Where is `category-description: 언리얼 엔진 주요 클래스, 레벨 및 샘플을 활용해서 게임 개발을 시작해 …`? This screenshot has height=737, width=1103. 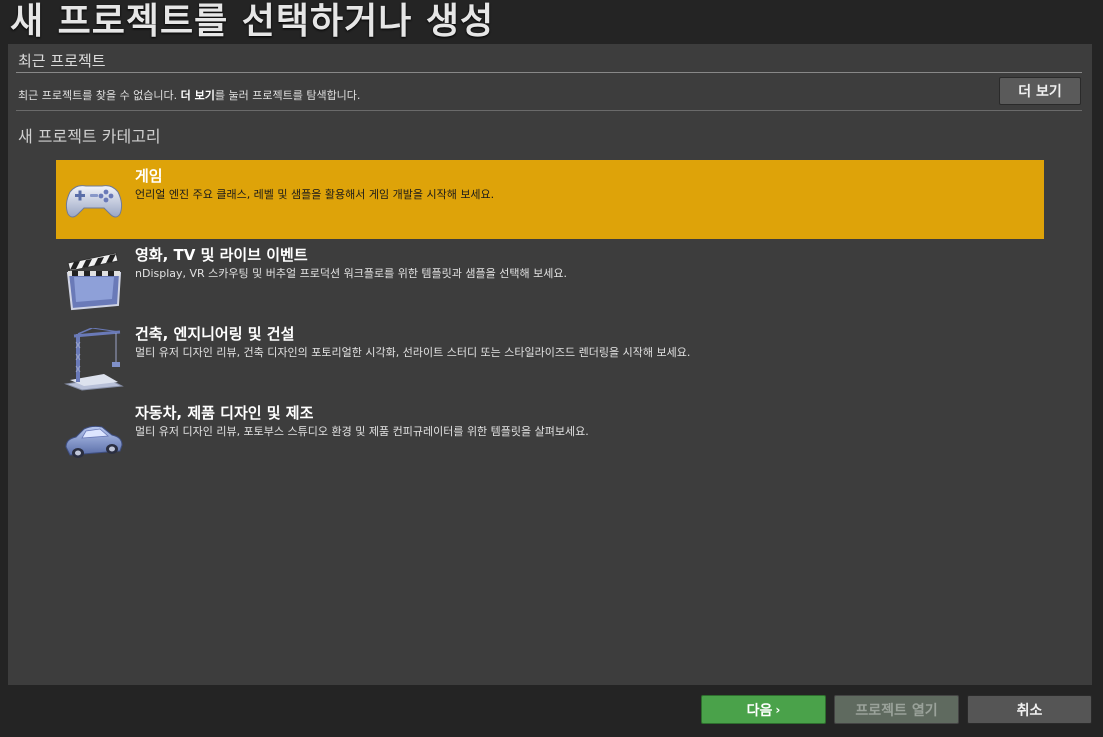
category-description: 언리얼 엔진 주요 클래스, 레벨 및 샘플을 활용해서 게임 개발을 시작해 … is located at coordinates (315, 194).